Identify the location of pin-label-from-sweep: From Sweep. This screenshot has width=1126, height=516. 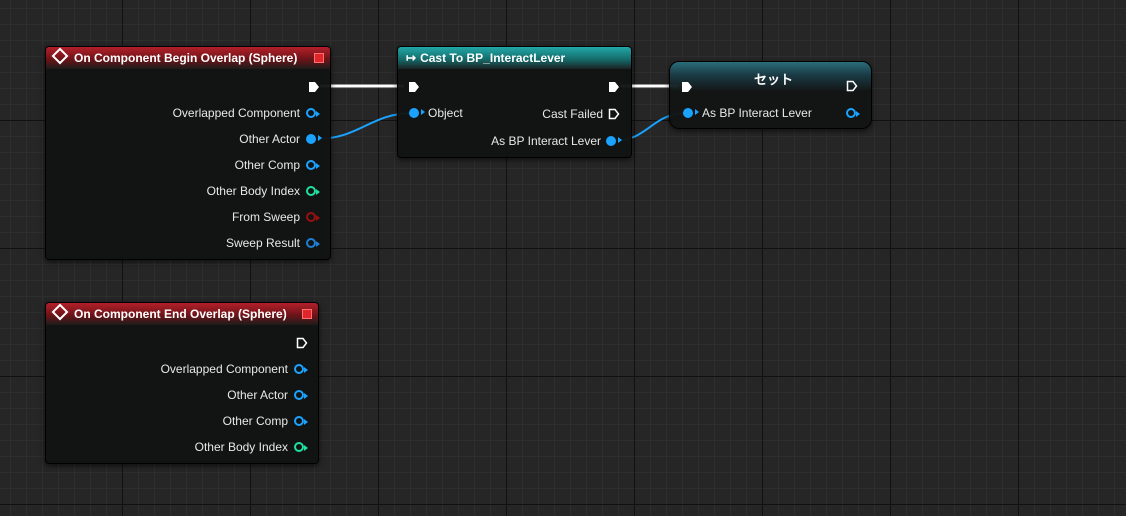
(265, 217).